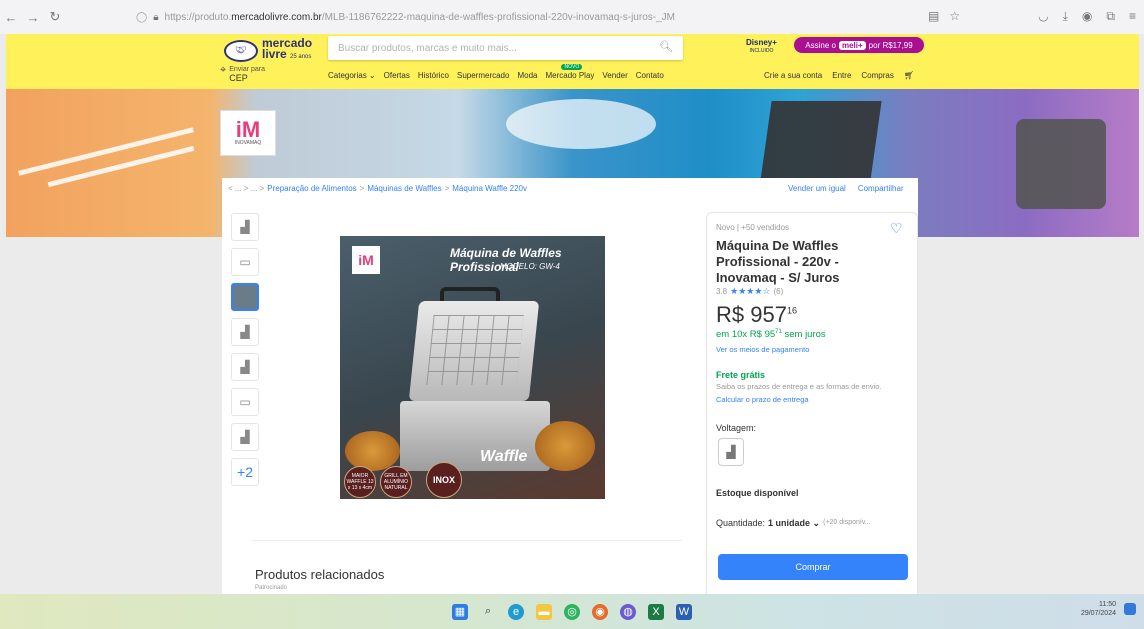 Image resolution: width=1144 pixels, height=629 pixels. Describe the element at coordinates (1130, 609) in the screenshot. I see `notification-icon` at that location.